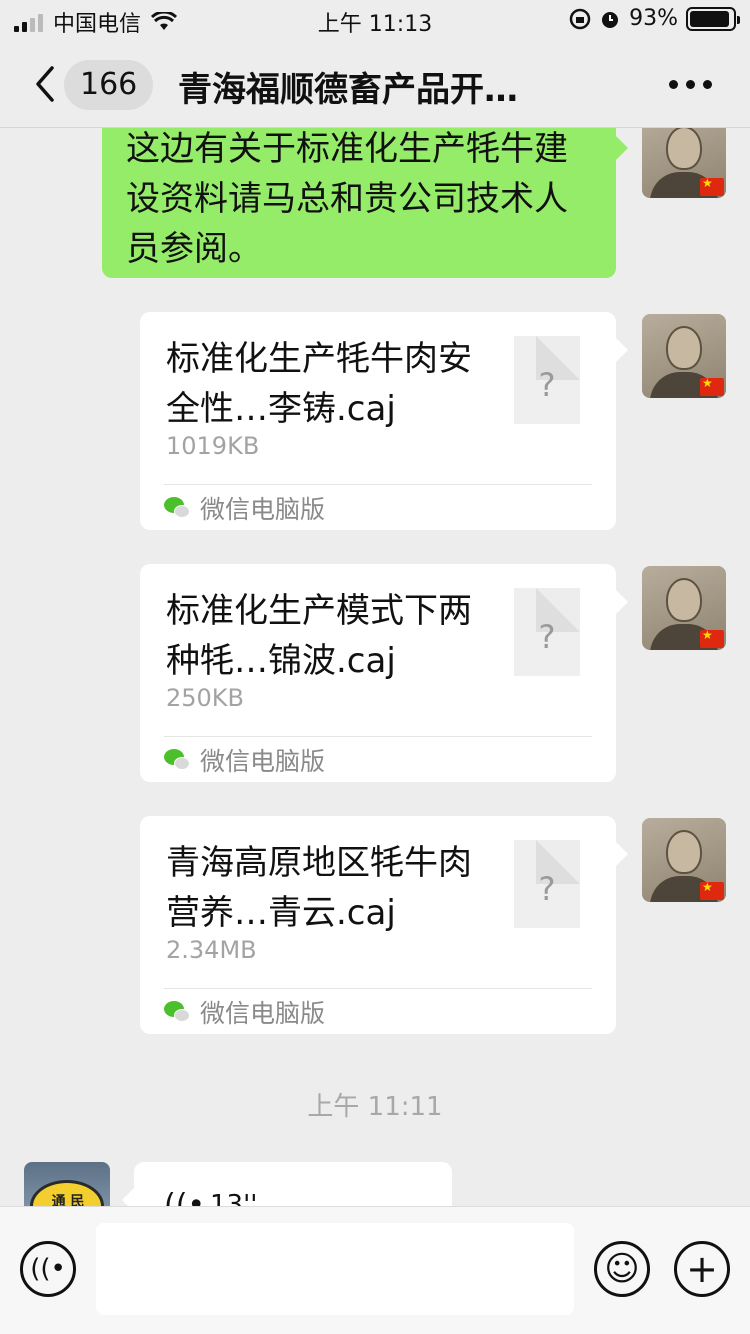  I want to click on file-size: 250KB, so click(205, 698).